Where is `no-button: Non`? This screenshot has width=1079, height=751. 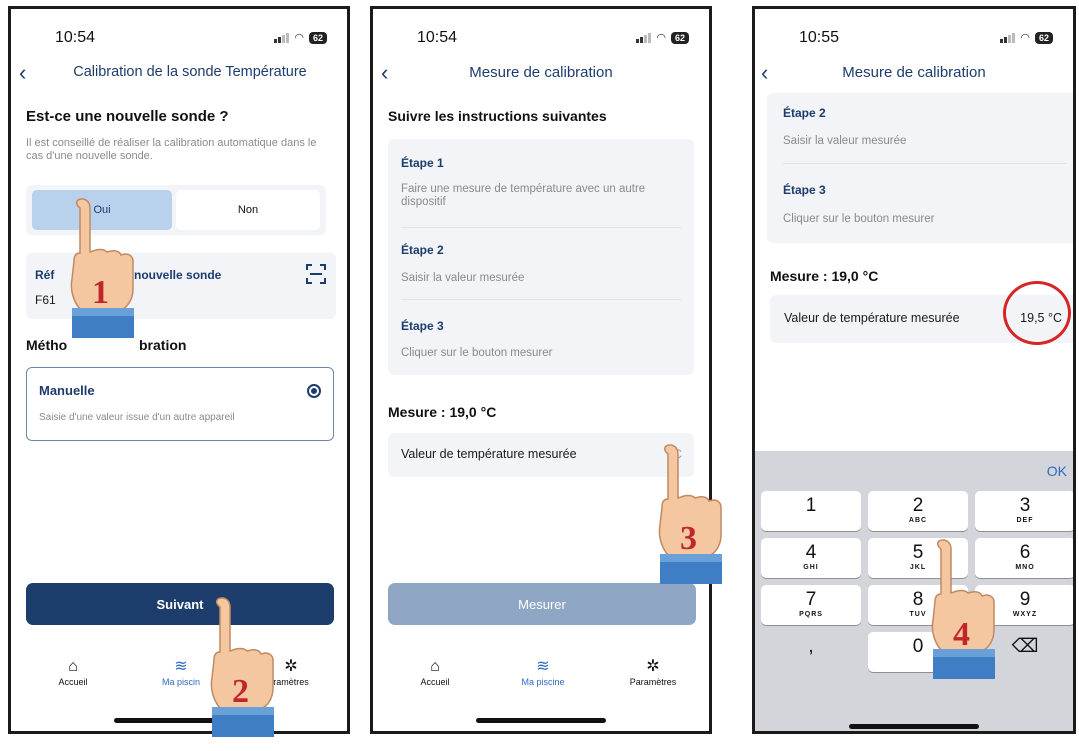 no-button: Non is located at coordinates (248, 210).